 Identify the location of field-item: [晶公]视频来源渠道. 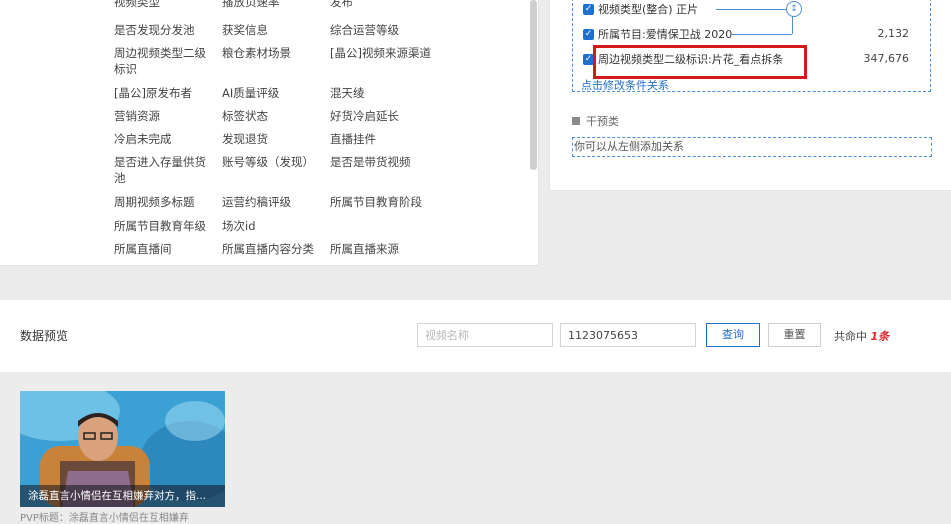
(381, 53).